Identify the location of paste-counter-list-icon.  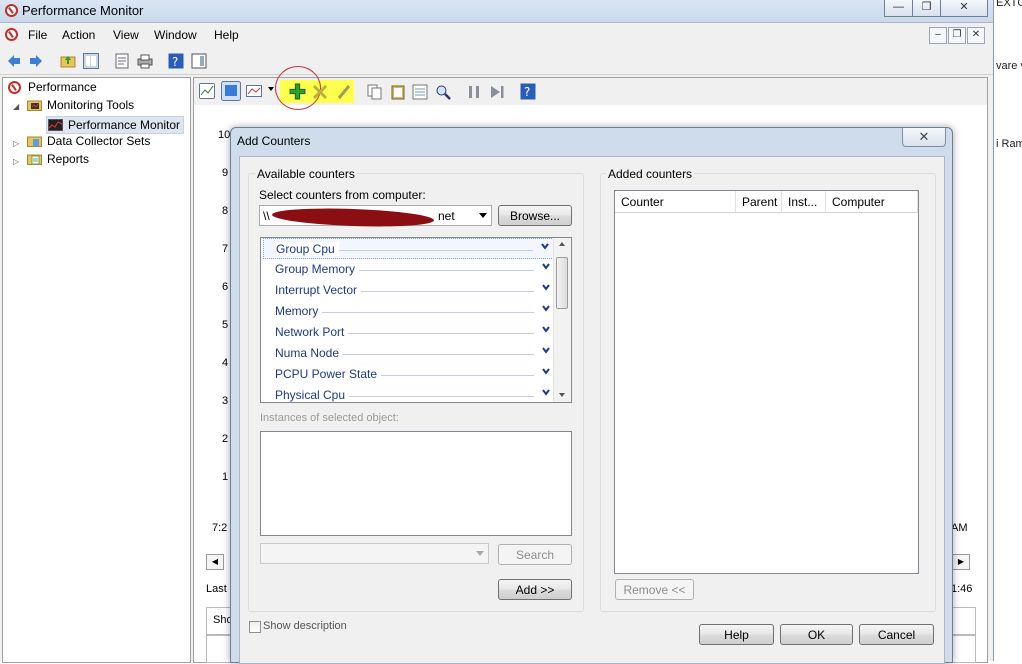
(398, 92).